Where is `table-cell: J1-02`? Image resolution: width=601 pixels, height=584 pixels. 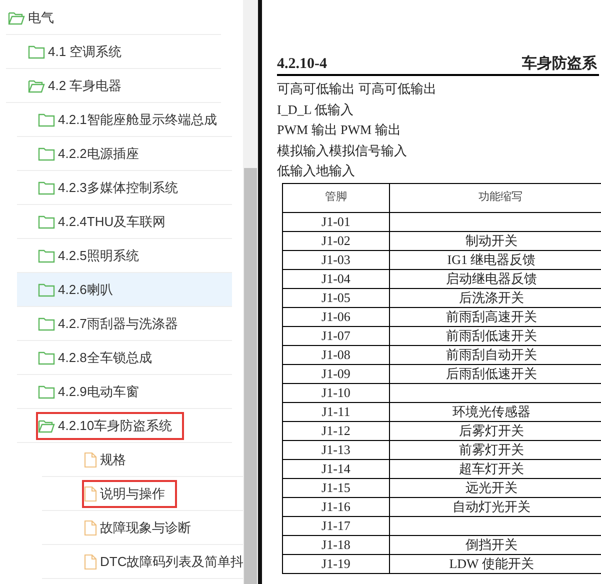 table-cell: J1-02 is located at coordinates (336, 240).